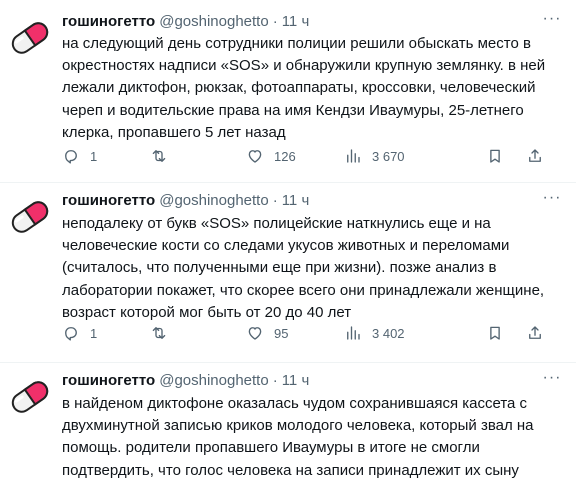 This screenshot has width=576, height=482. Describe the element at coordinates (306, 333) in the screenshot. I see `tweet-actions: 1 95 3 402` at that location.